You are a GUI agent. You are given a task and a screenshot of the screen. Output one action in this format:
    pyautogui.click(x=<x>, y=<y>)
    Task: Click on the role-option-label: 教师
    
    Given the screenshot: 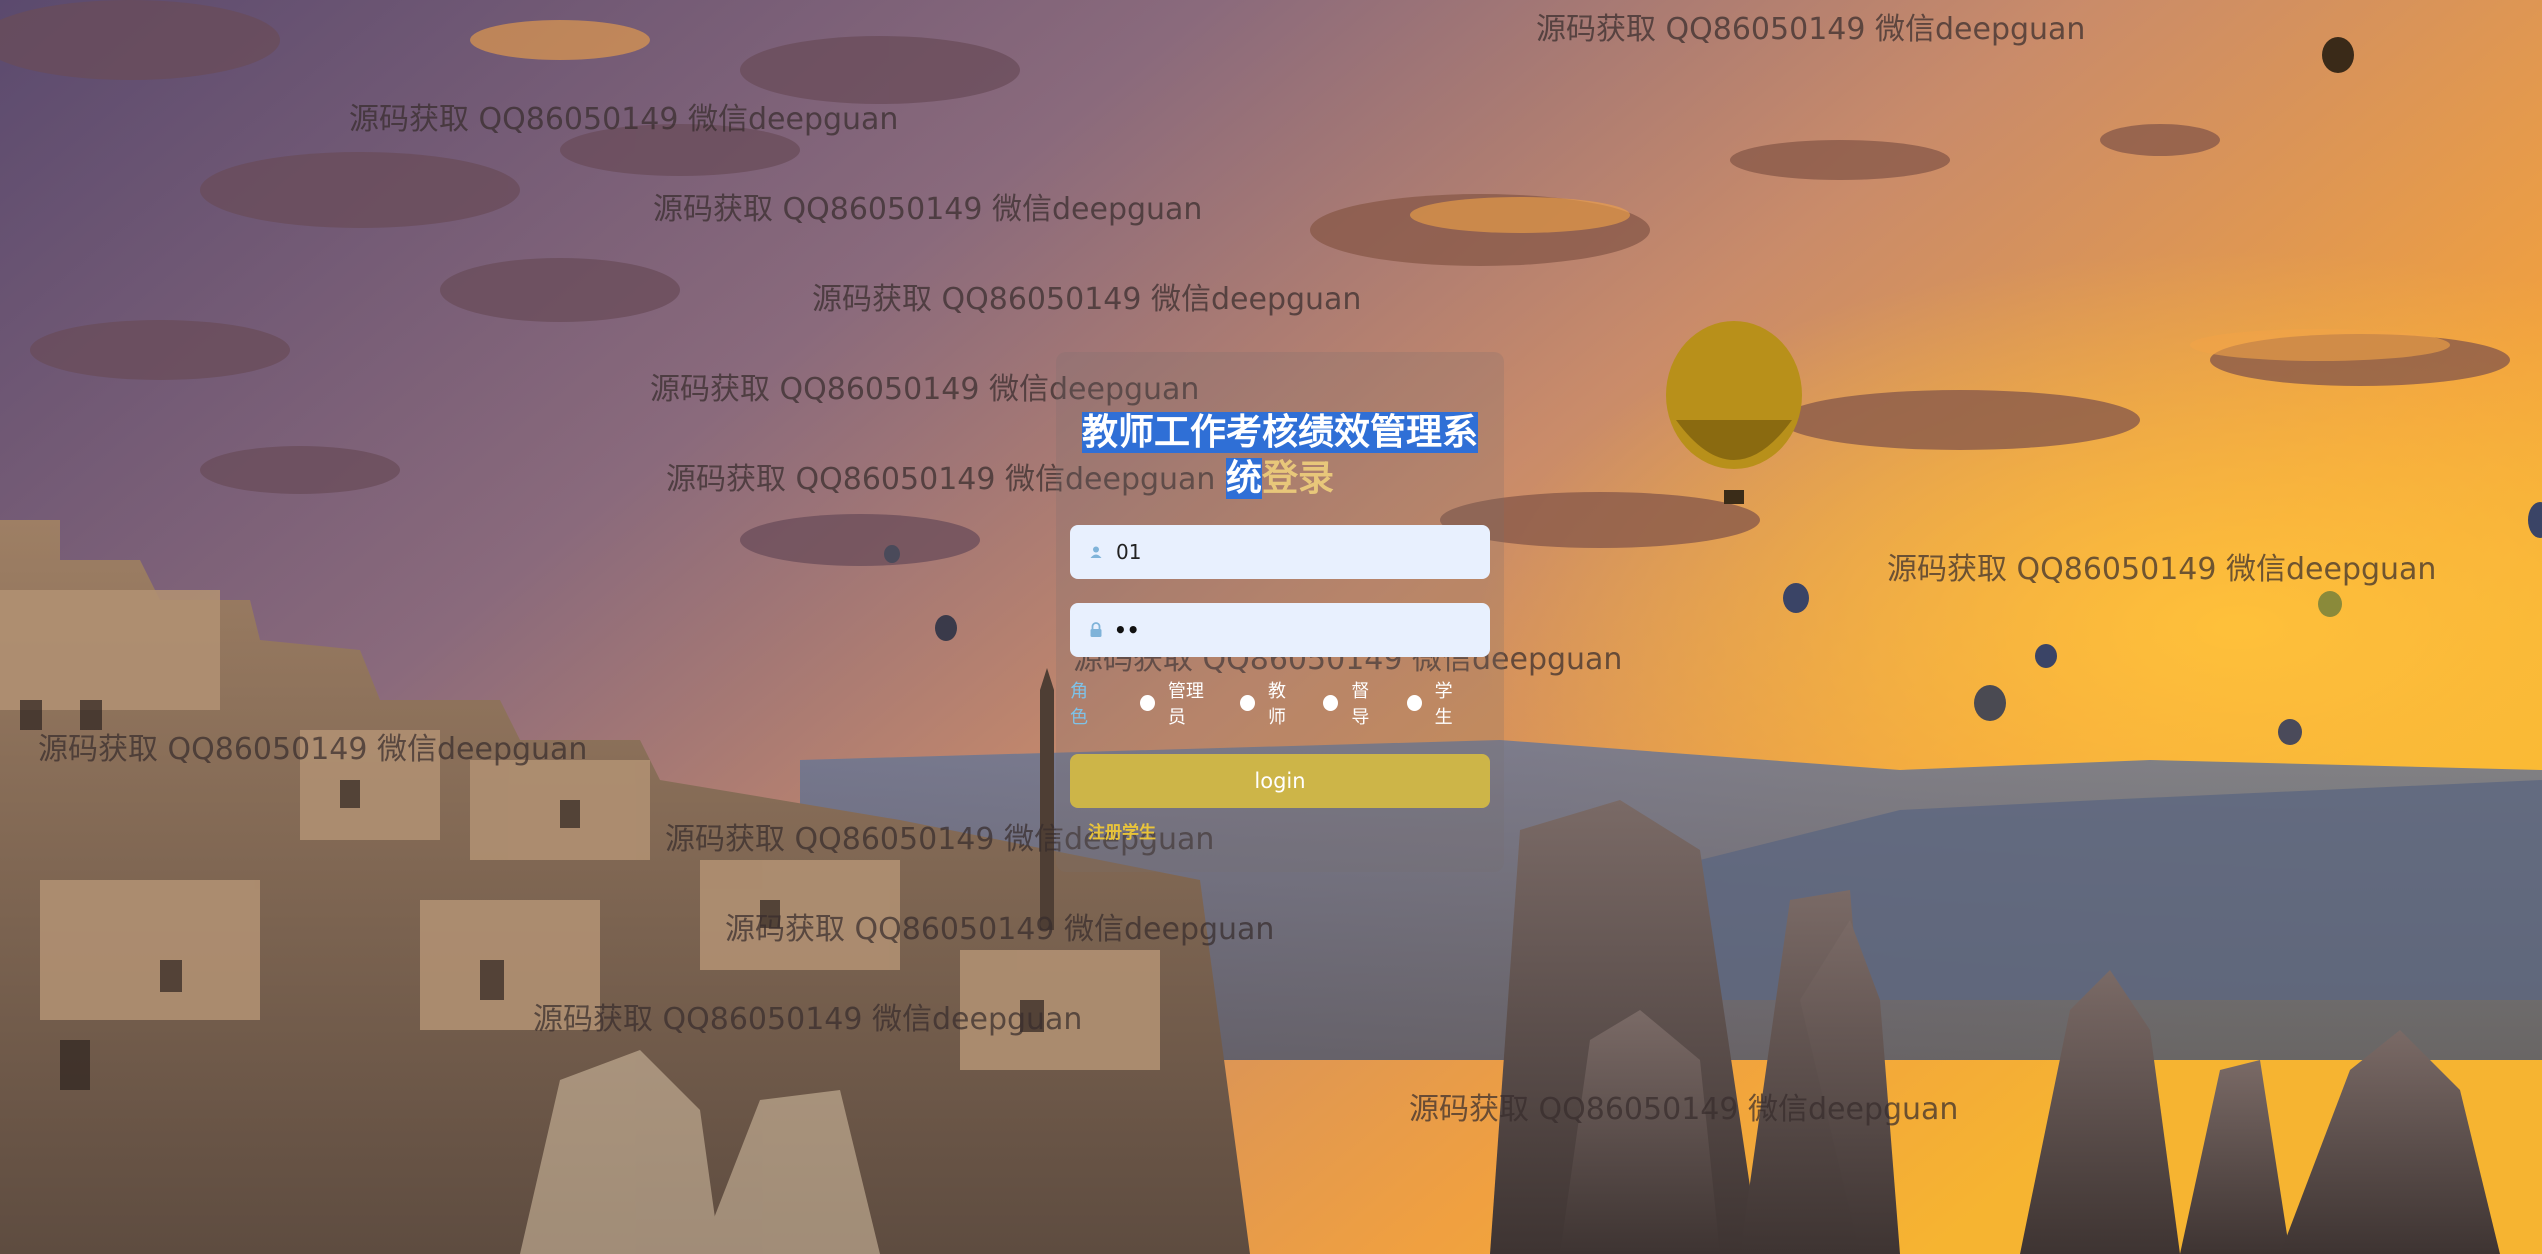 What is the action you would take?
    pyautogui.click(x=1277, y=704)
    